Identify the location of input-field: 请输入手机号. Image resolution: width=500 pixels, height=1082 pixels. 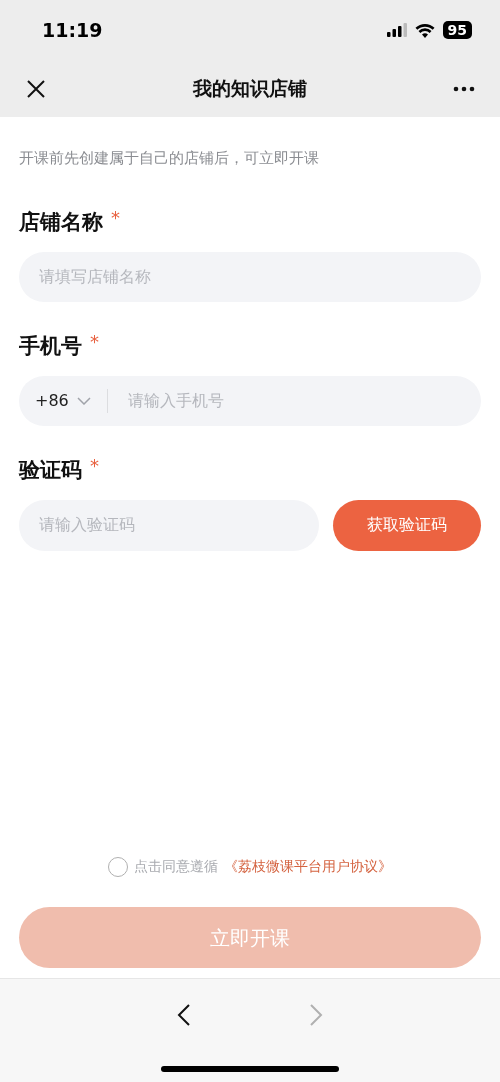
(294, 400).